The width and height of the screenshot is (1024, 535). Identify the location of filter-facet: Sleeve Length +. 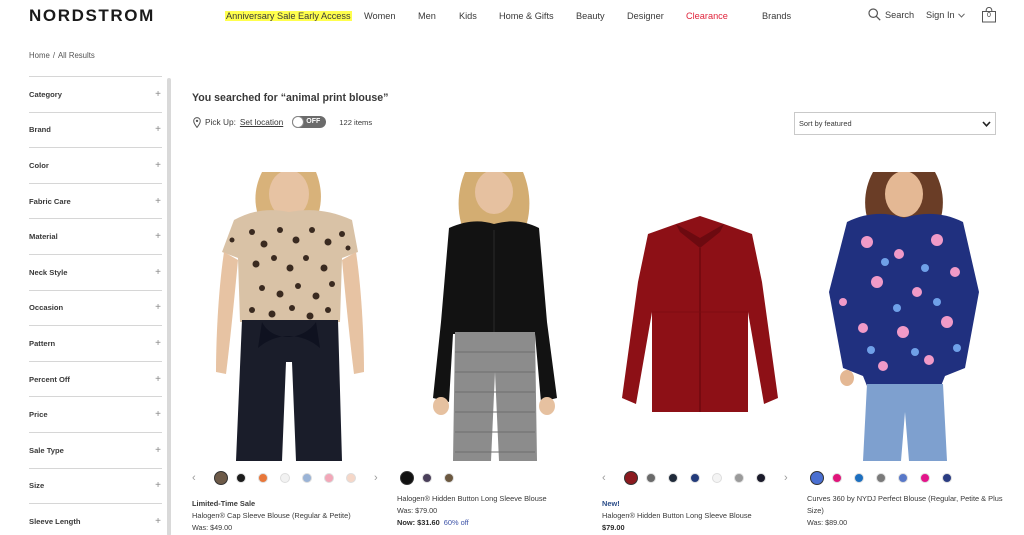
(95, 519).